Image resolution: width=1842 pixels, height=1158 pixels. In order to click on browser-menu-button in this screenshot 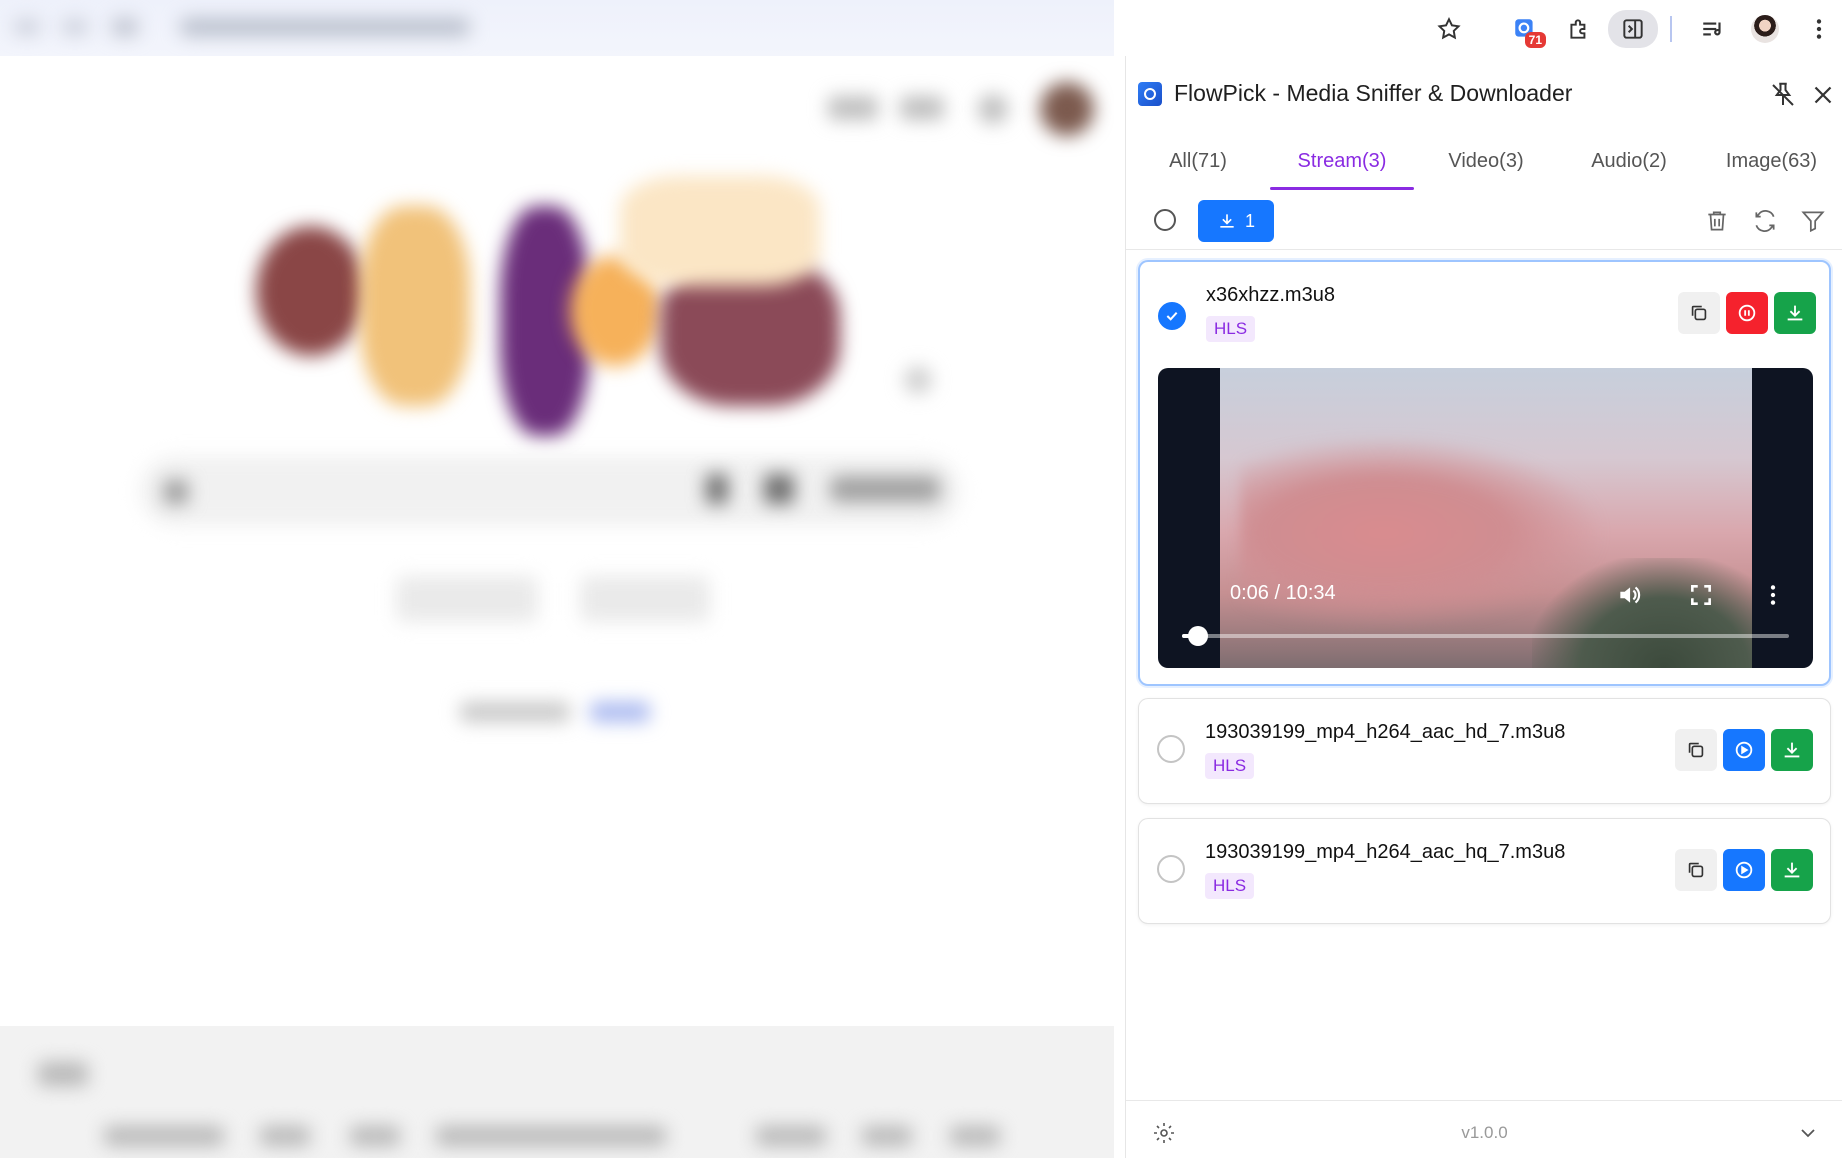, I will do `click(1819, 29)`.